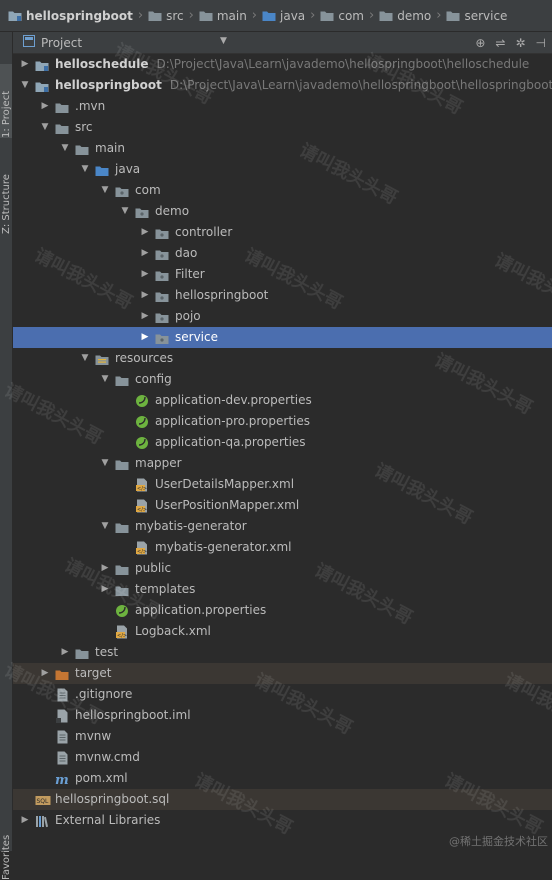  Describe the element at coordinates (282, 169) in the screenshot. I see `tree-node-java: ▼ java` at that location.